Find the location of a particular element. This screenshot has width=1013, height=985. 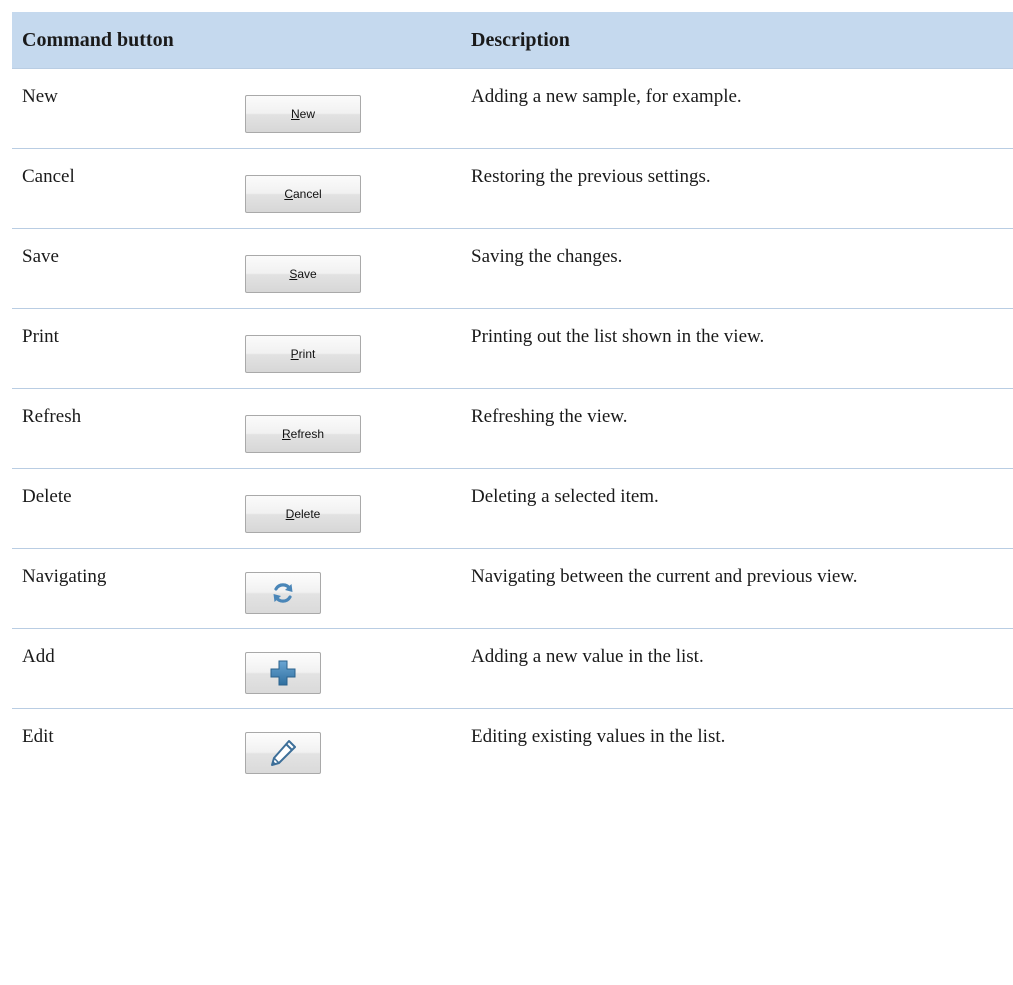

button-label: ancel is located at coordinates (307, 194).